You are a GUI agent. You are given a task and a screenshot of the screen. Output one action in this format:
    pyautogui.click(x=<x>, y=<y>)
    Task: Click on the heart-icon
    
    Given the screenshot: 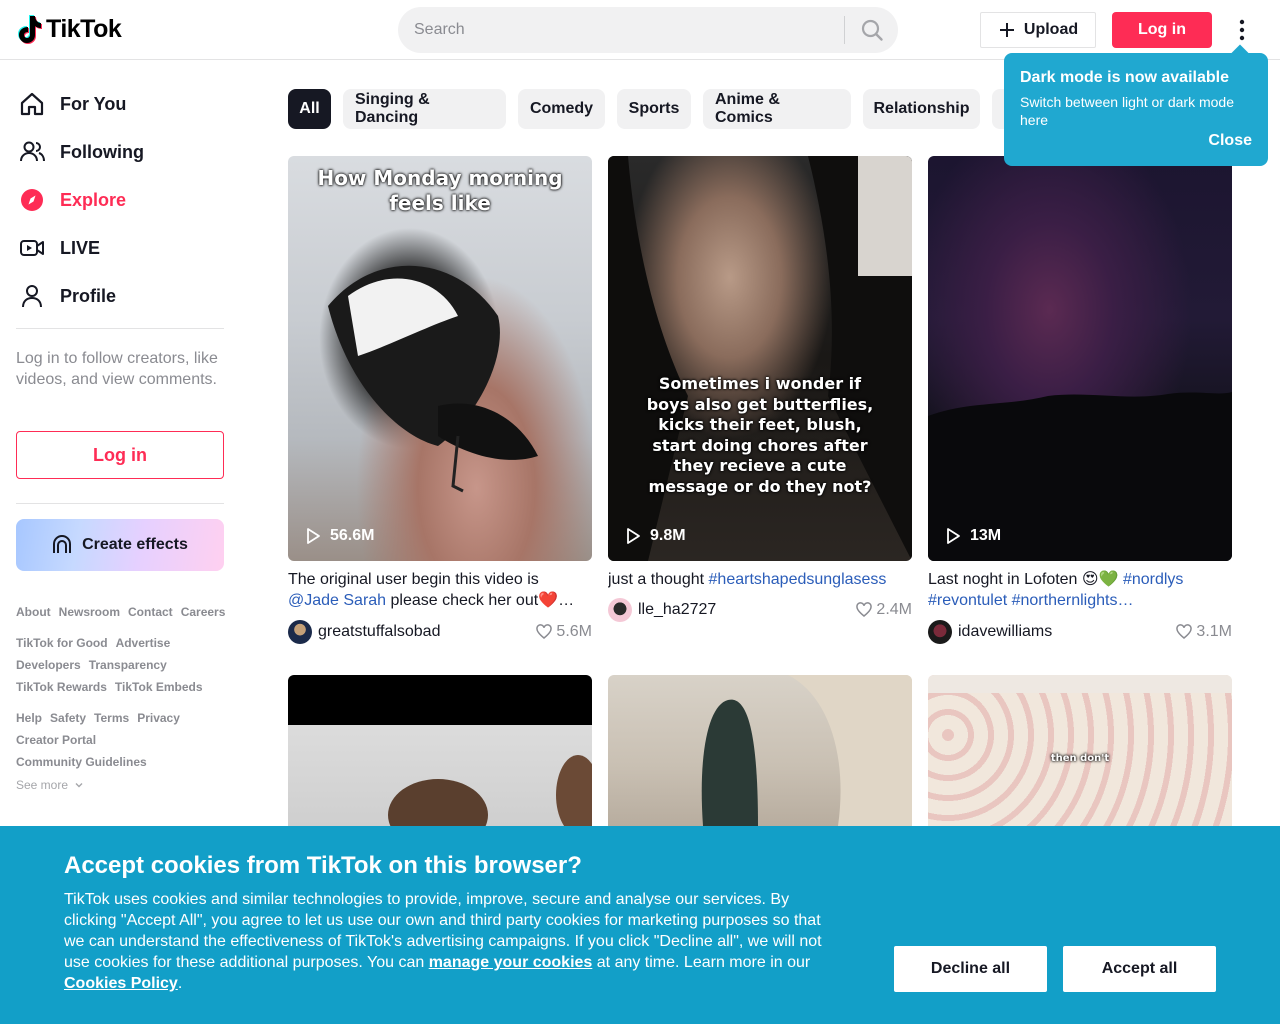 What is the action you would take?
    pyautogui.click(x=1184, y=631)
    